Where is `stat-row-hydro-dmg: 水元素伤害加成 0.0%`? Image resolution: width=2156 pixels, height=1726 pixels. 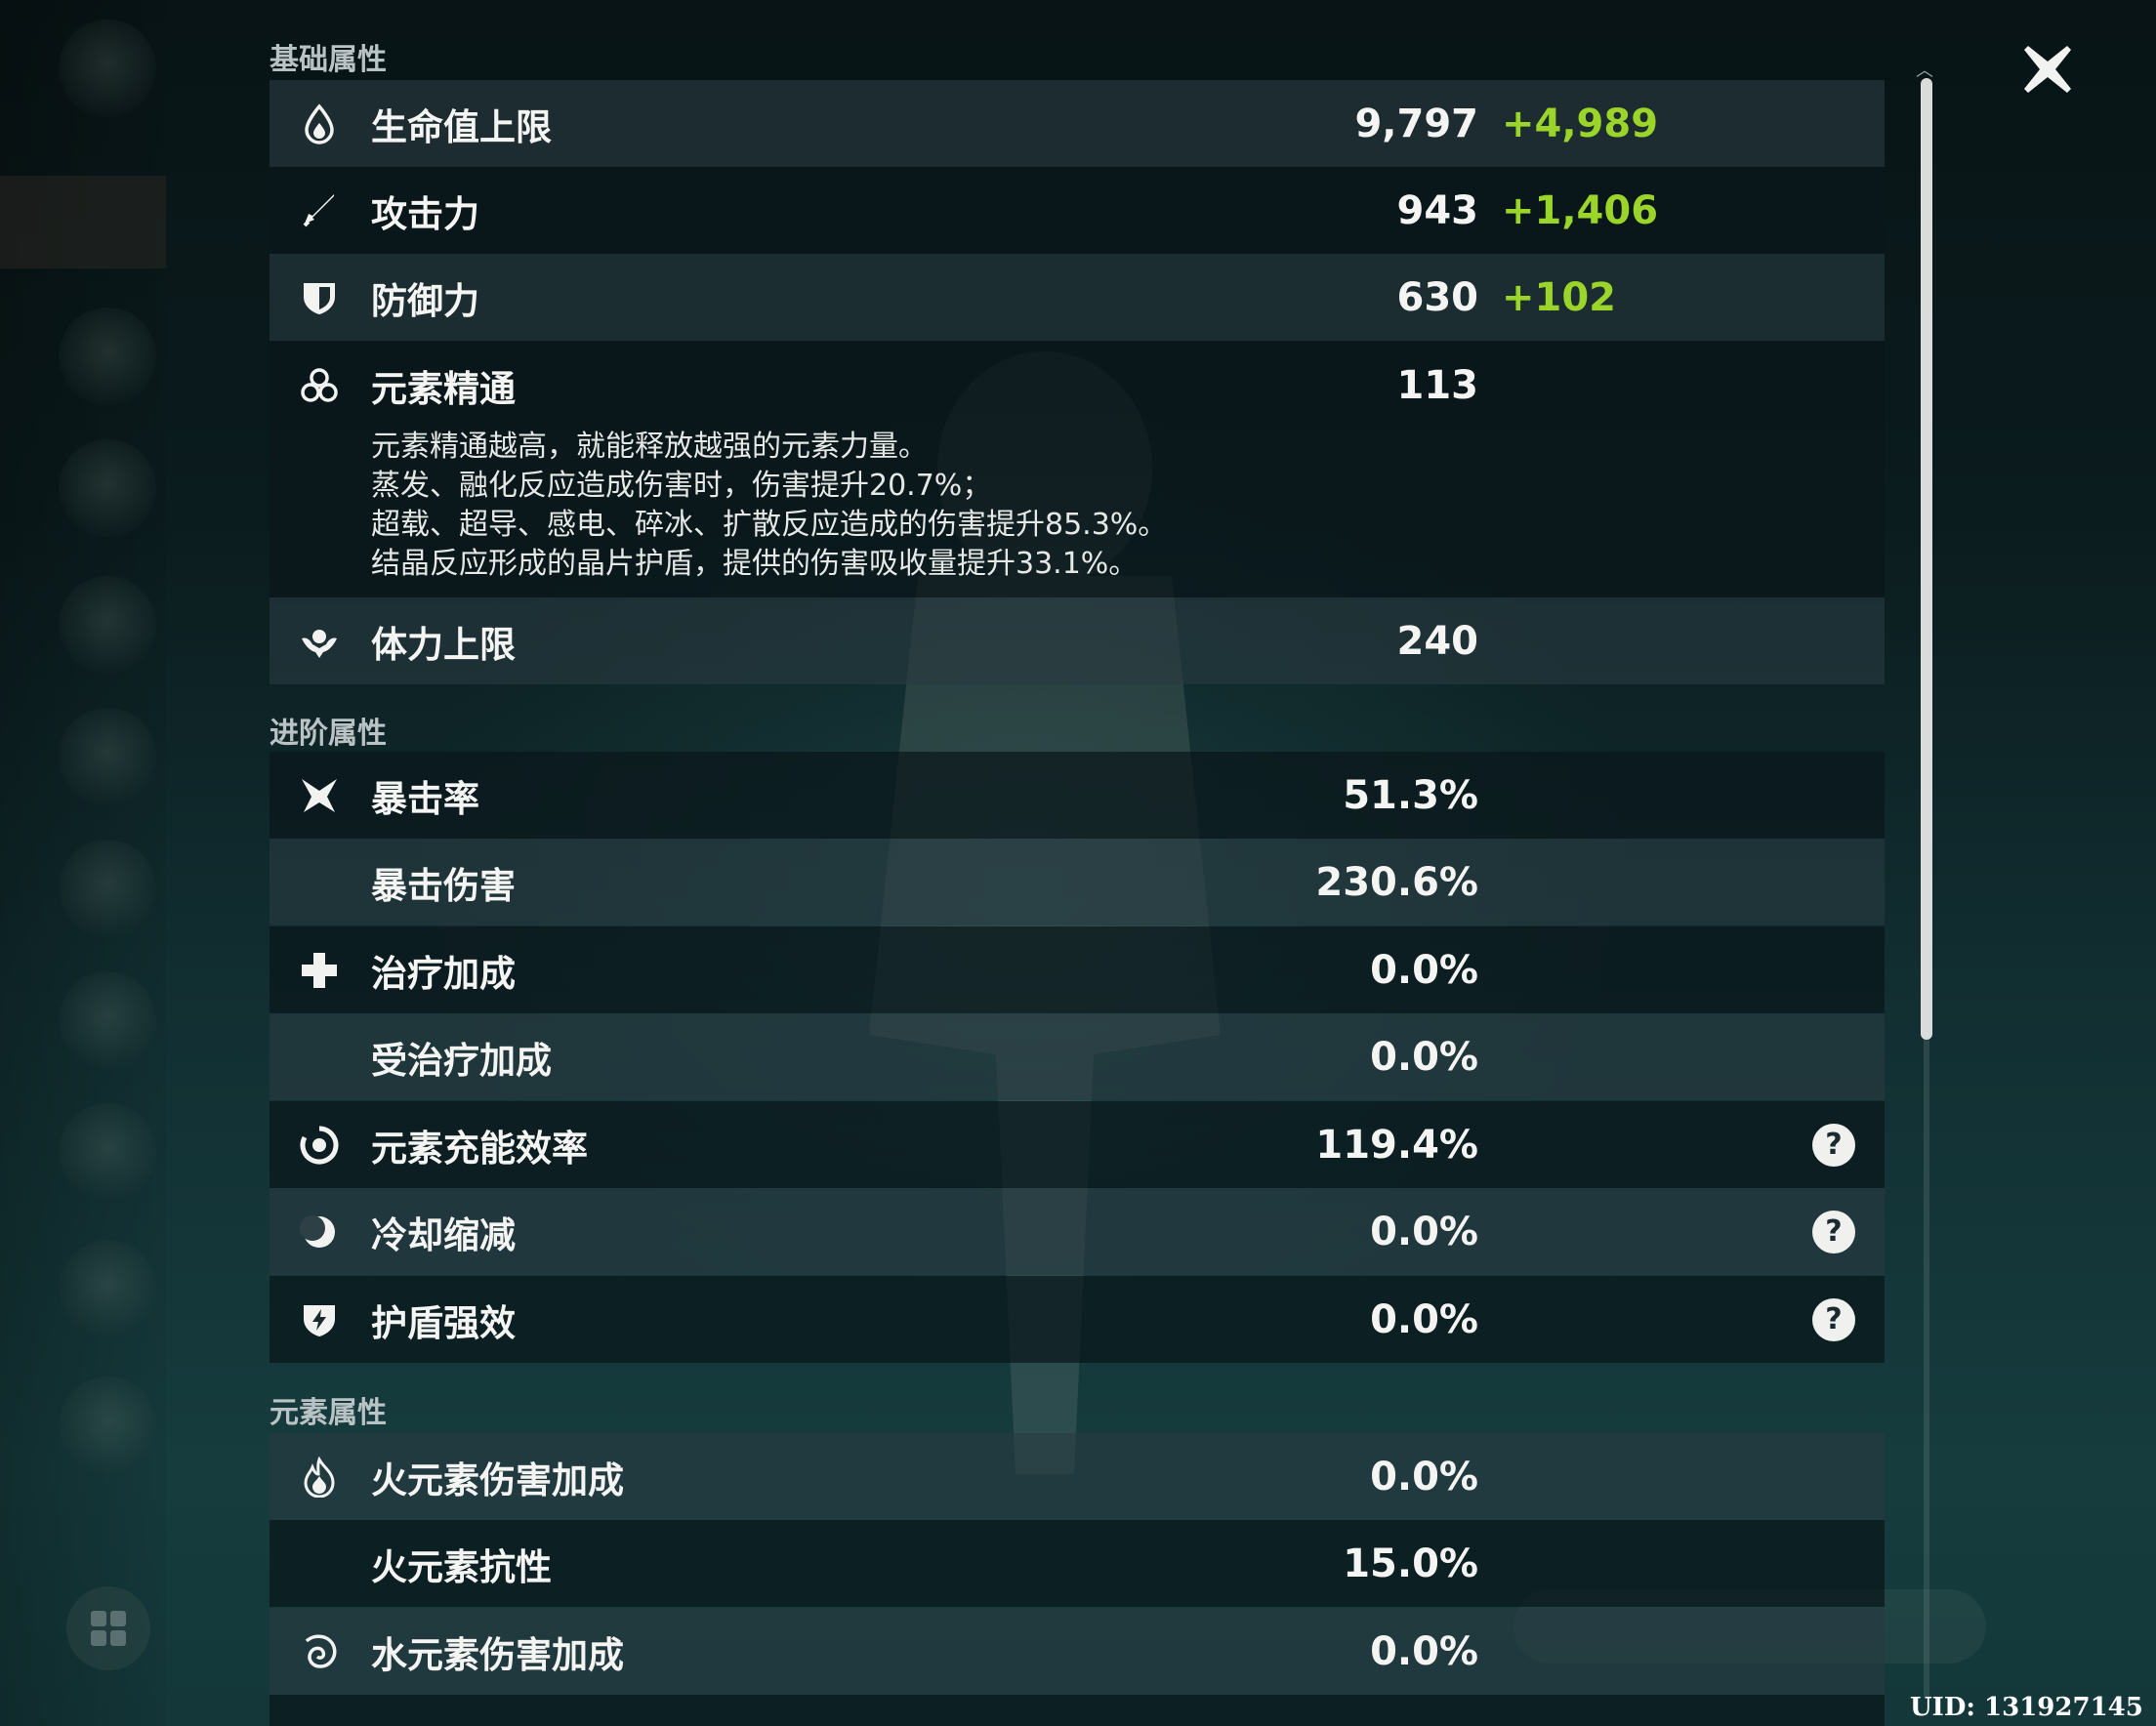 stat-row-hydro-dmg: 水元素伤害加成 0.0% is located at coordinates (1077, 1651).